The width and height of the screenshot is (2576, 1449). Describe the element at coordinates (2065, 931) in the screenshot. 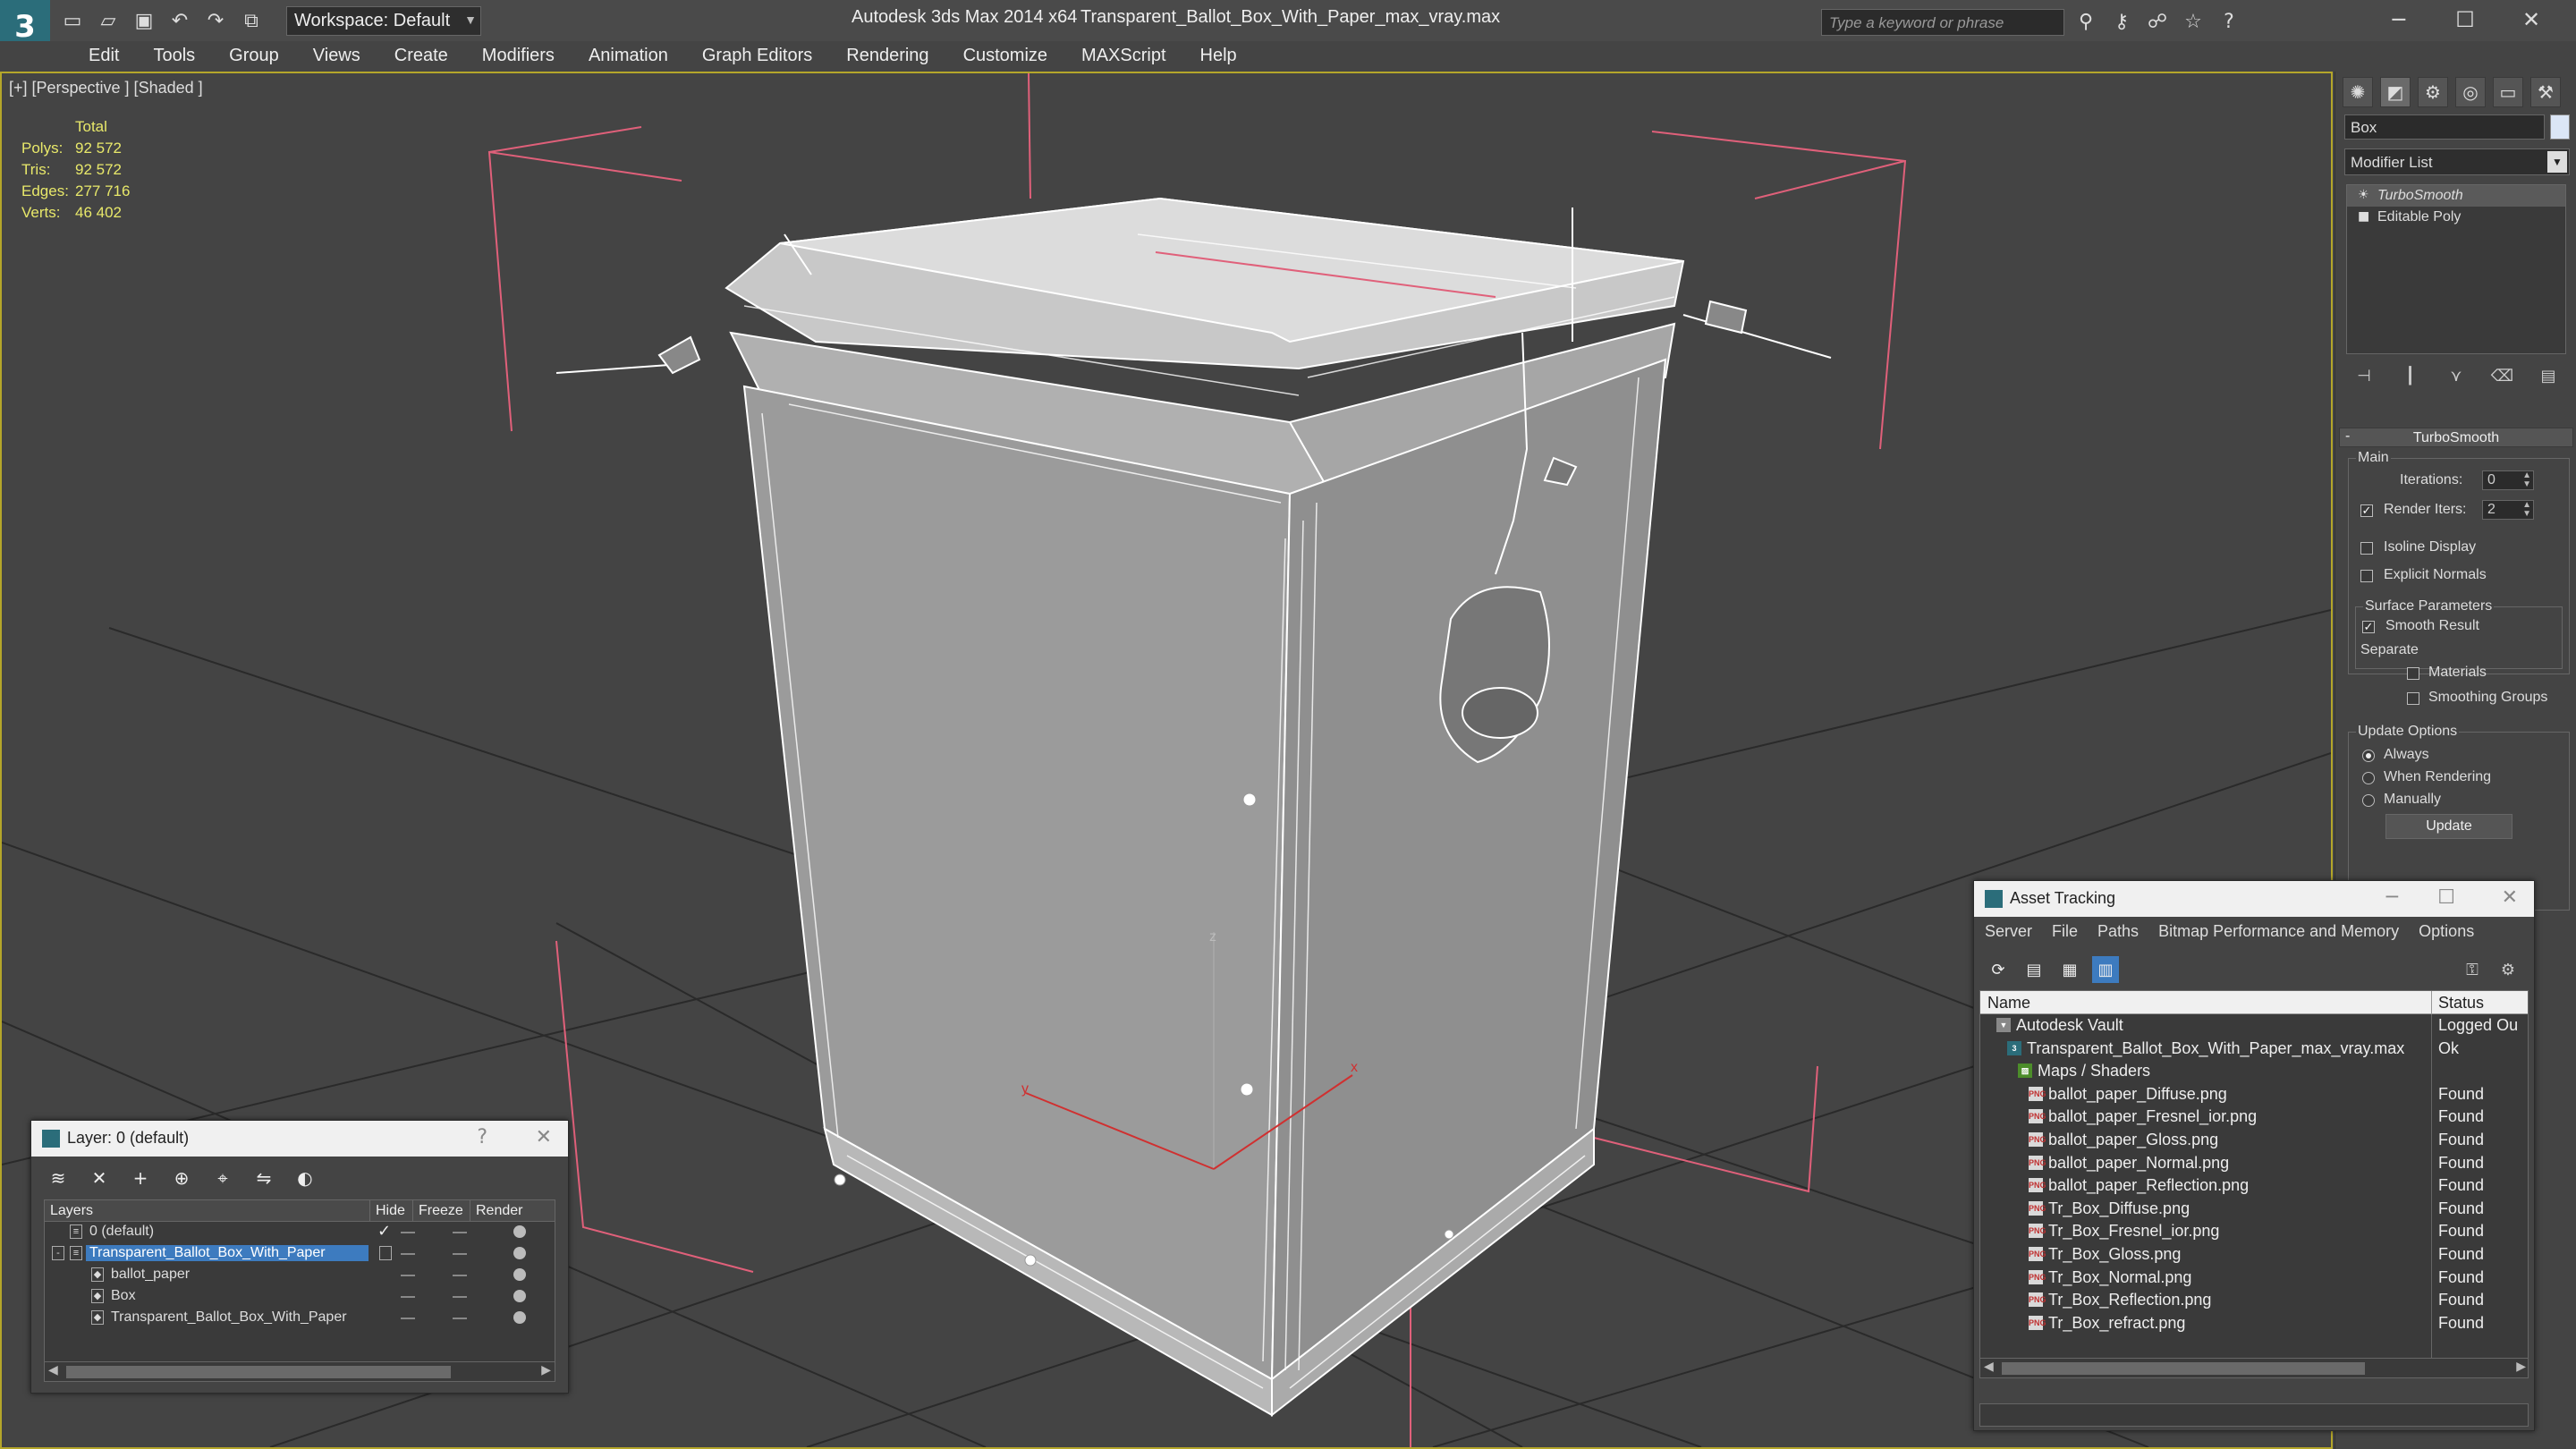

I see `asset-menu-file: File` at that location.